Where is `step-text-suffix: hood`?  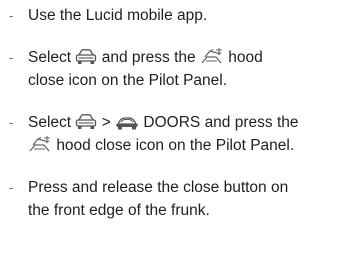
step-text-suffix: hood is located at coordinates (245, 57).